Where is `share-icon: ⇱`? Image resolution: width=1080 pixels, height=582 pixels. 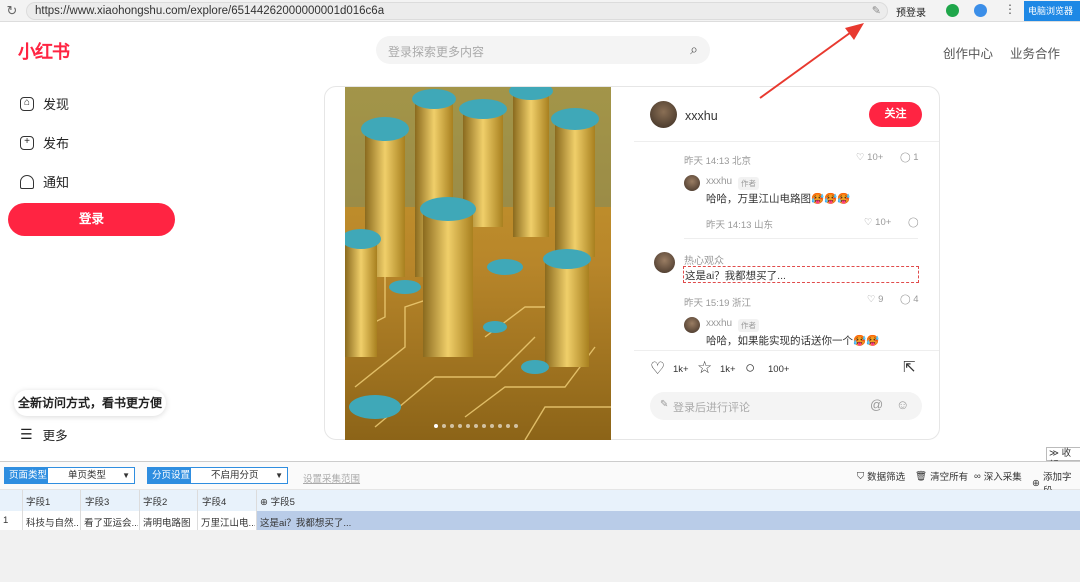 share-icon: ⇱ is located at coordinates (909, 367).